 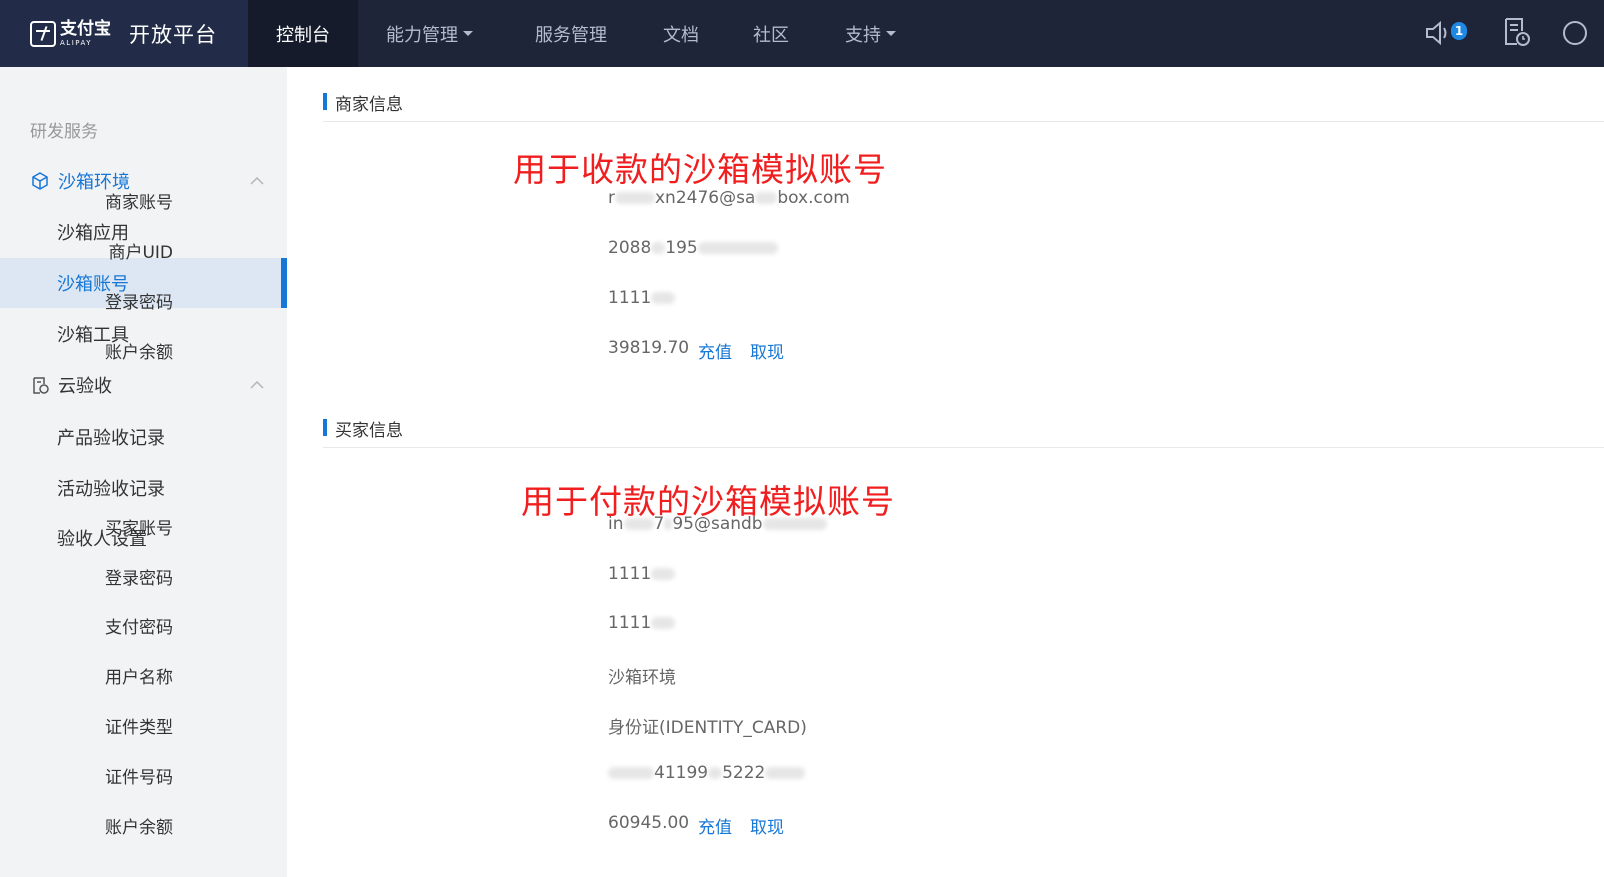 I want to click on buyer-pay-password-row: 支付密码 1111, so click(x=646, y=628).